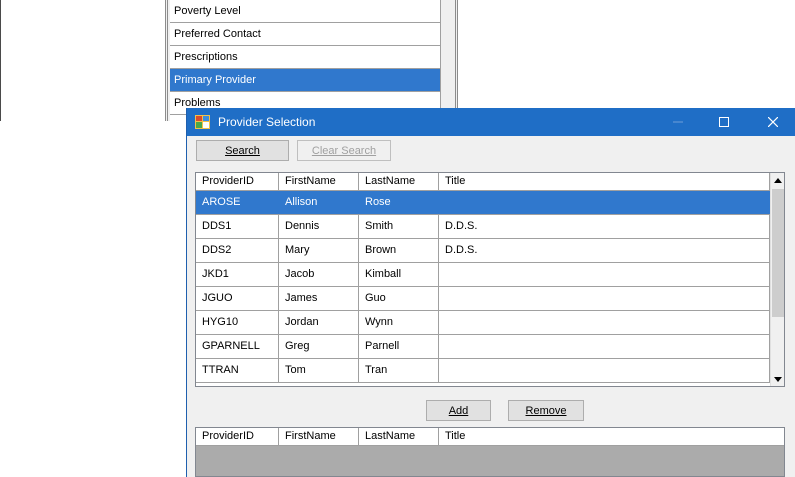 This screenshot has width=795, height=477. What do you see at coordinates (399, 298) in the screenshot?
I see `cell-lastname: Guo` at bounding box center [399, 298].